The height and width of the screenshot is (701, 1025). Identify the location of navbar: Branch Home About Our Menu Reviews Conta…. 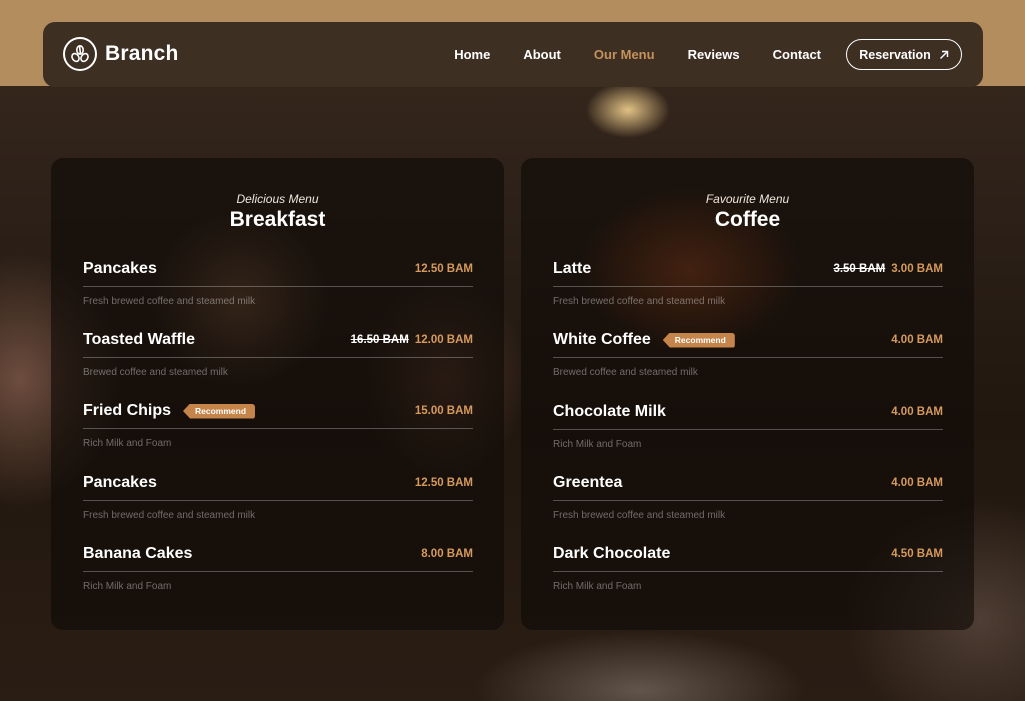
(513, 54).